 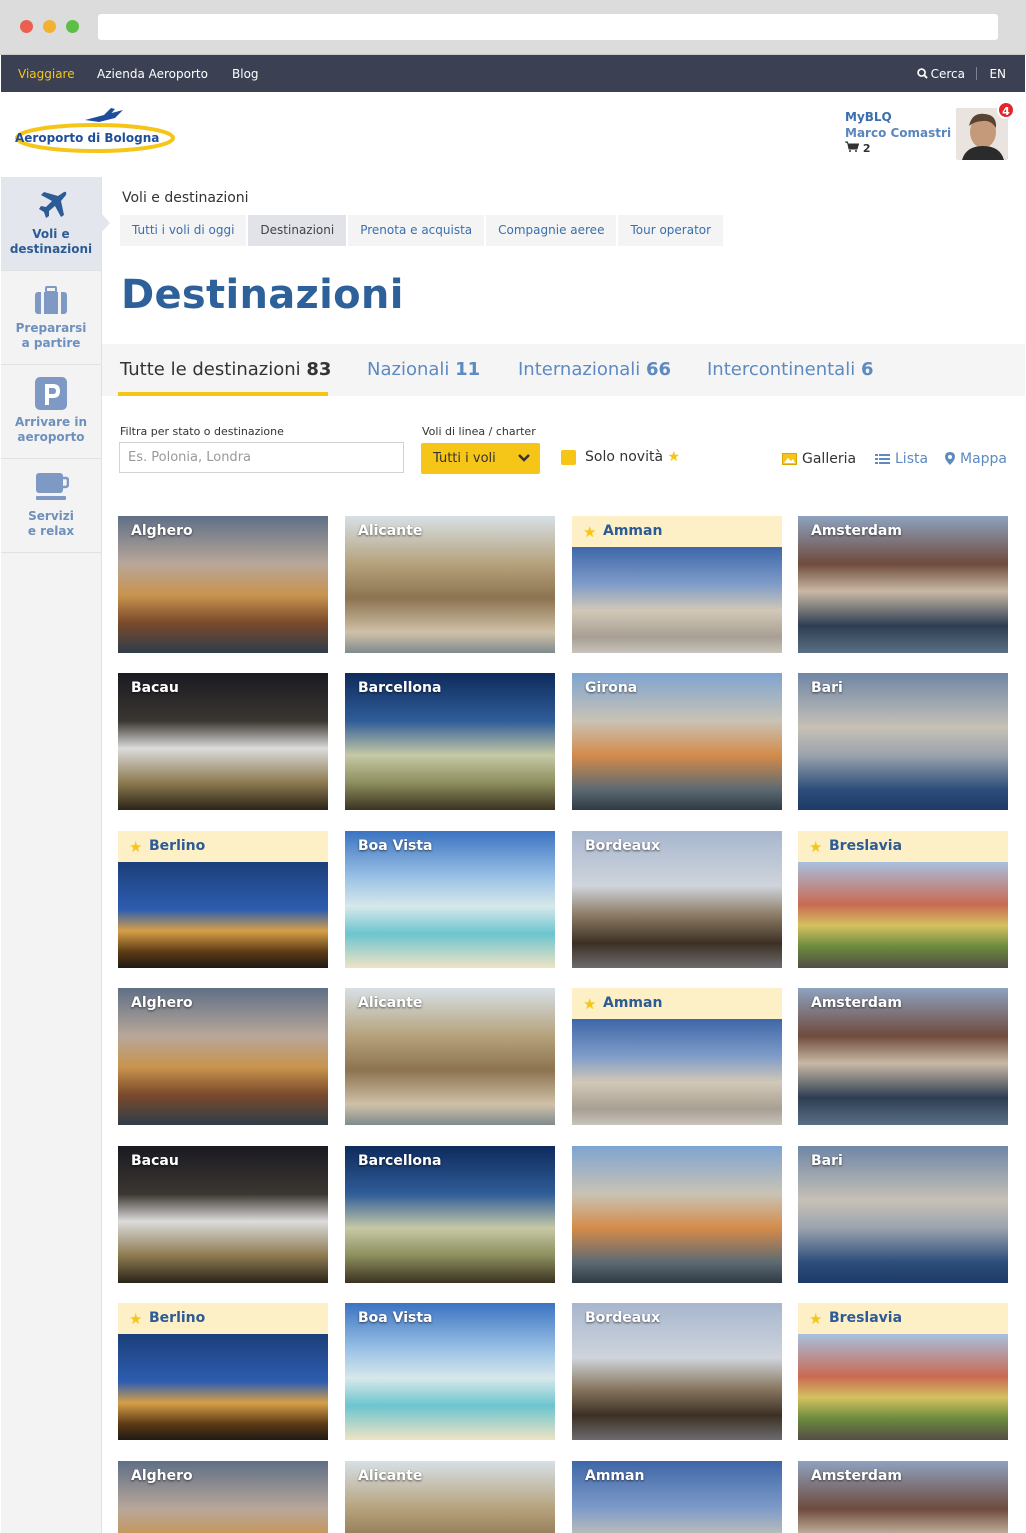 I want to click on category-tab-intercontinentali: Intercontinentali 6, so click(x=790, y=369).